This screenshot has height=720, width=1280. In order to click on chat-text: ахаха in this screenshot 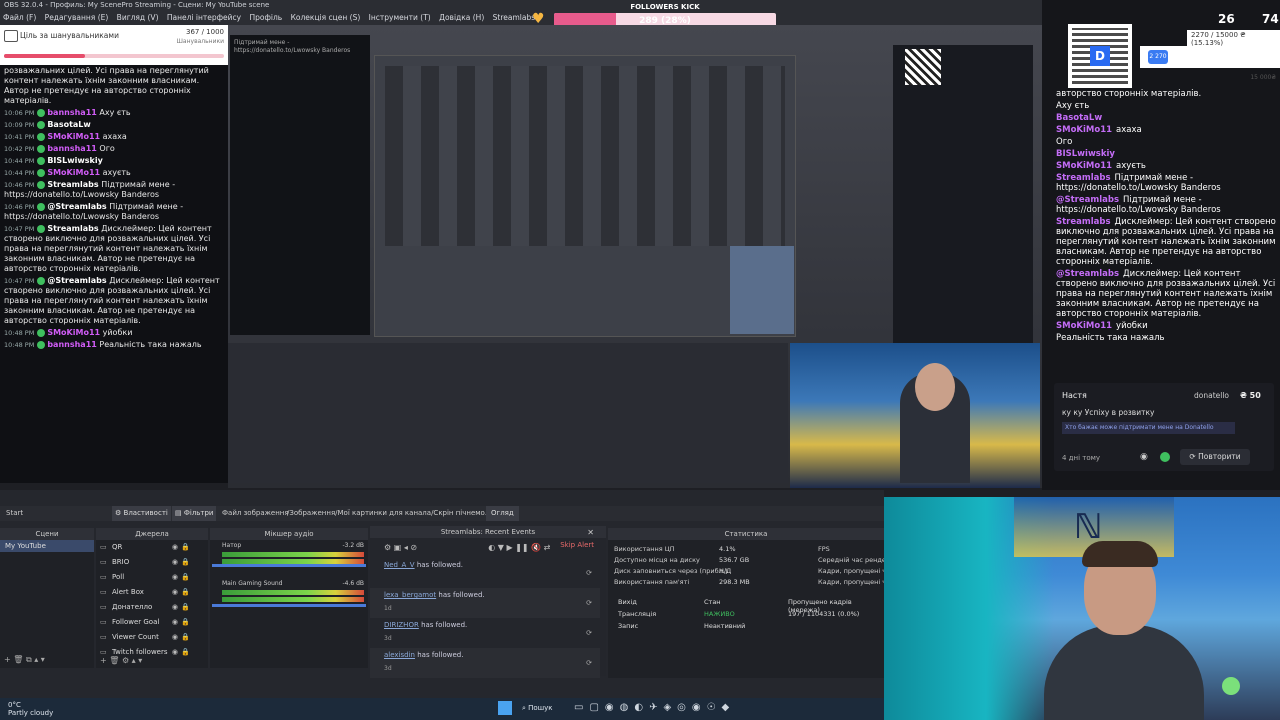, I will do `click(114, 136)`.